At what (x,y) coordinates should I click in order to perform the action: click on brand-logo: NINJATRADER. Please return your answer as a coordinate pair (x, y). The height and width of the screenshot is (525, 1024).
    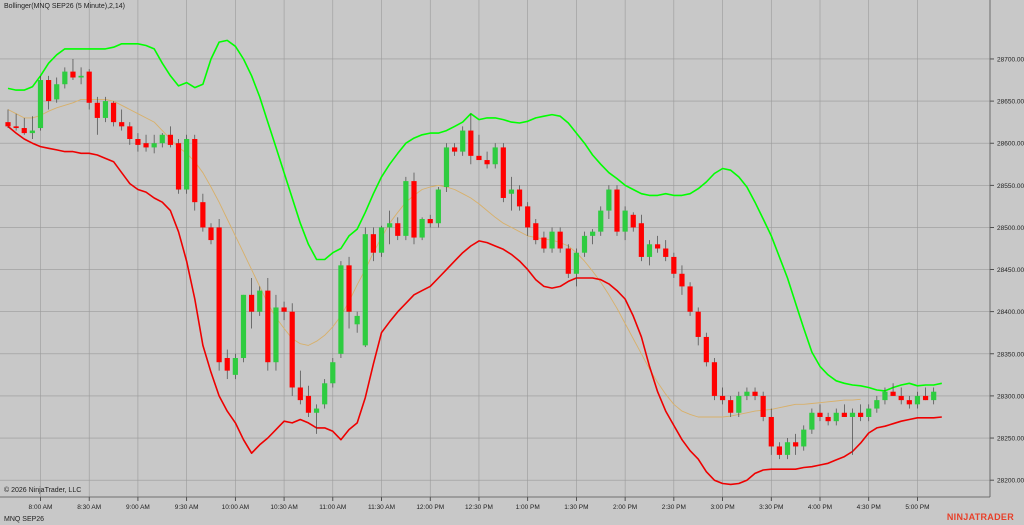
    Looking at the image, I should click on (980, 517).